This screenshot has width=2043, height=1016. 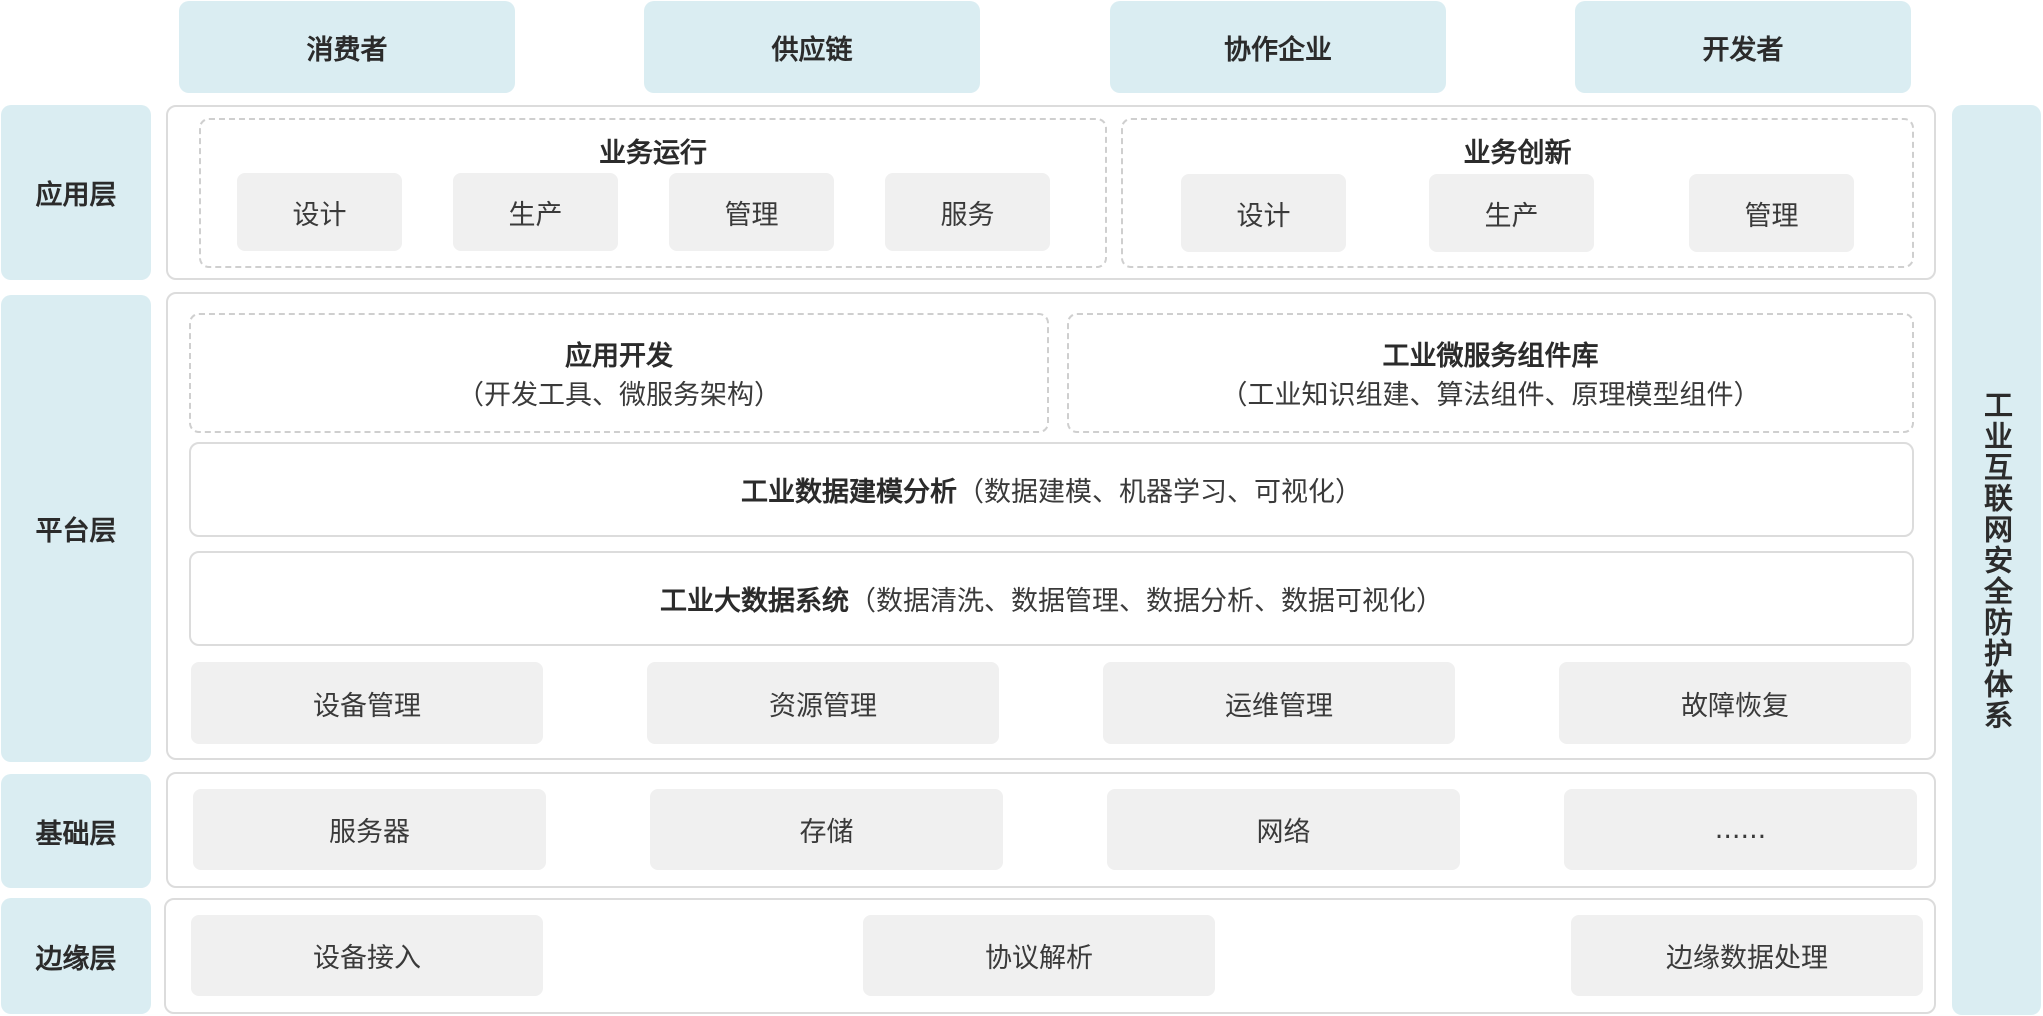 I want to click on edge-item-edge-data-processing: 边缘数据处理, so click(x=1747, y=955).